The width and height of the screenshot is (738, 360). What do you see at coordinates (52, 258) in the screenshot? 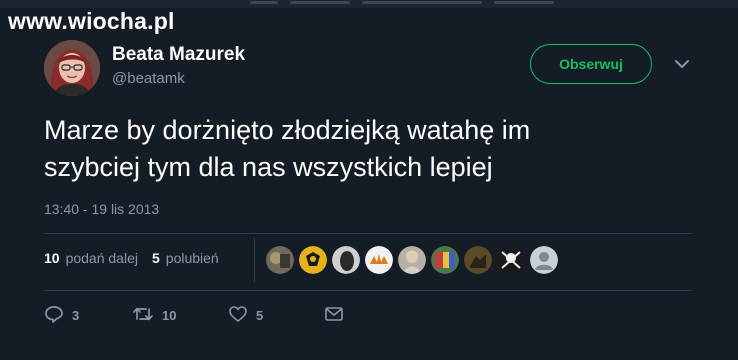
I see `retweets-count: 10` at bounding box center [52, 258].